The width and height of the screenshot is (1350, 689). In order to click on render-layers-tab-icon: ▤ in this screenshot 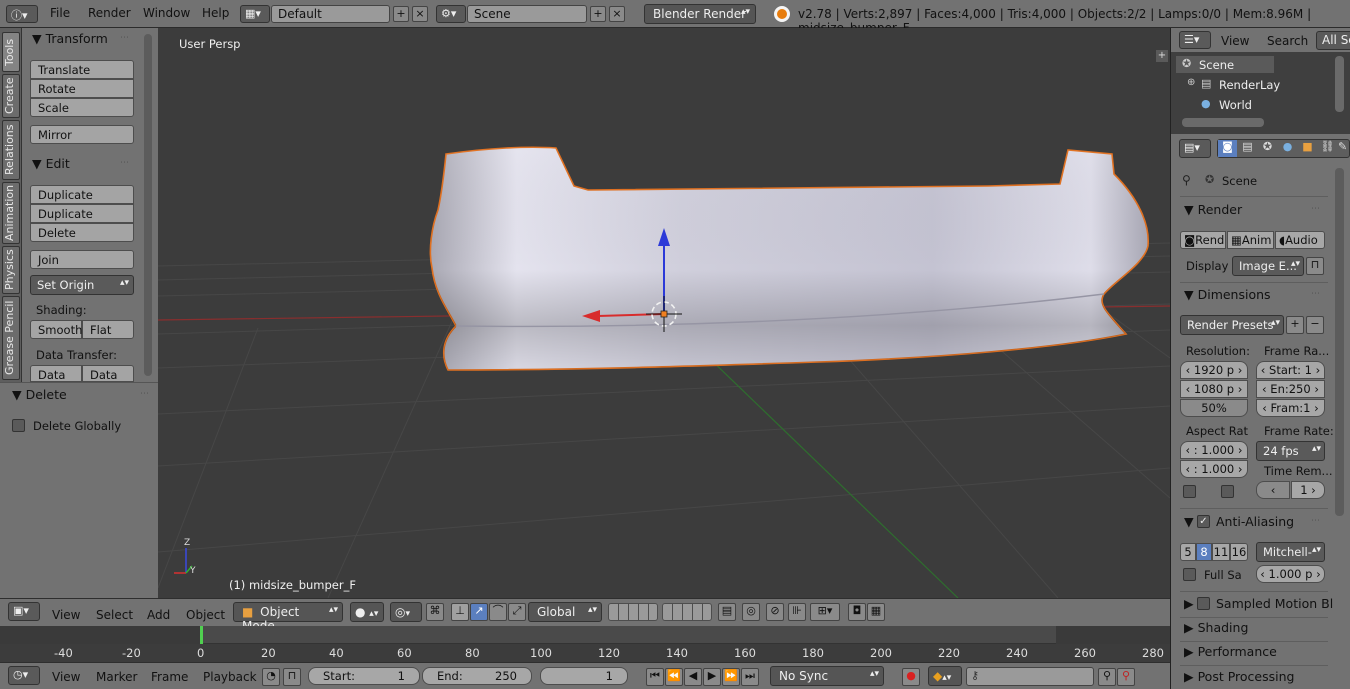, I will do `click(1247, 148)`.